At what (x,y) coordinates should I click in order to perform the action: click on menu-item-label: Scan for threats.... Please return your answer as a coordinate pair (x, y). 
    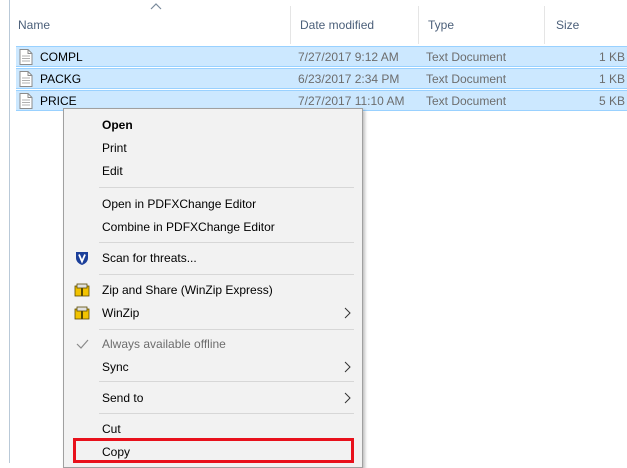
    Looking at the image, I should click on (149, 258).